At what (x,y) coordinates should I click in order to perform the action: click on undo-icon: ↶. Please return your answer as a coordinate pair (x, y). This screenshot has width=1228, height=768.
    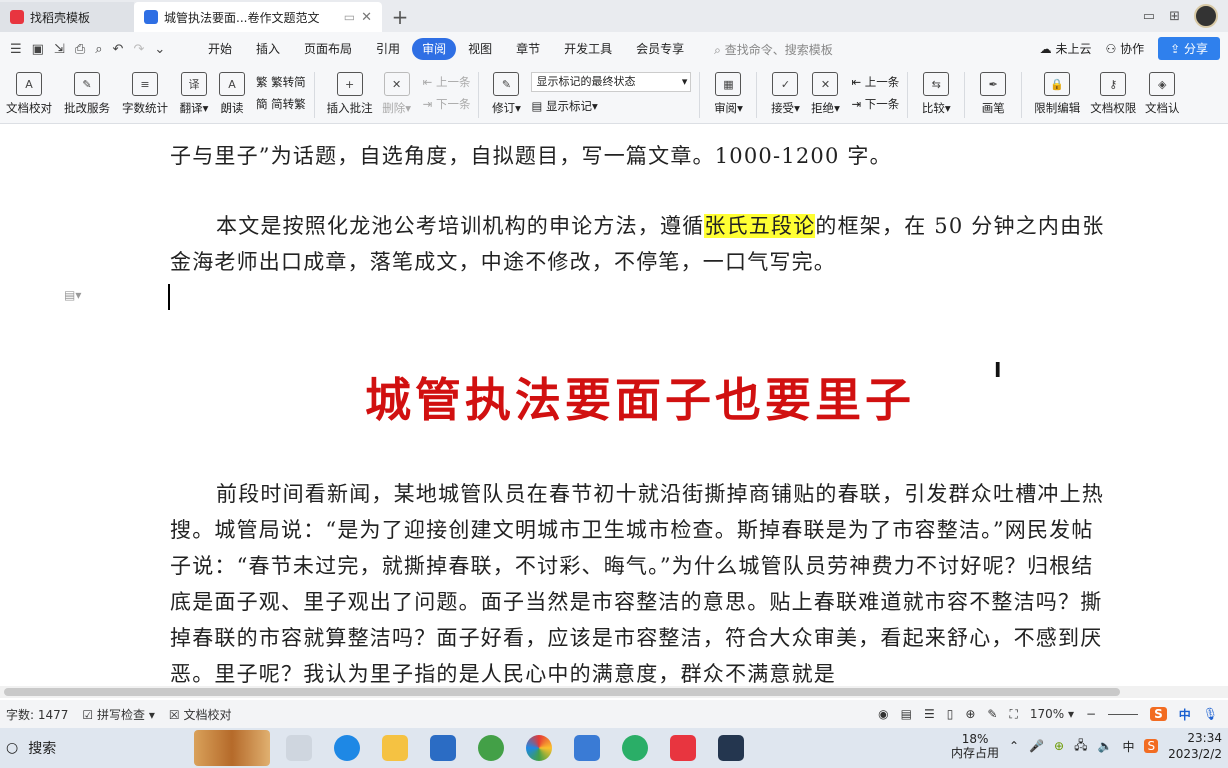
    Looking at the image, I should click on (118, 49).